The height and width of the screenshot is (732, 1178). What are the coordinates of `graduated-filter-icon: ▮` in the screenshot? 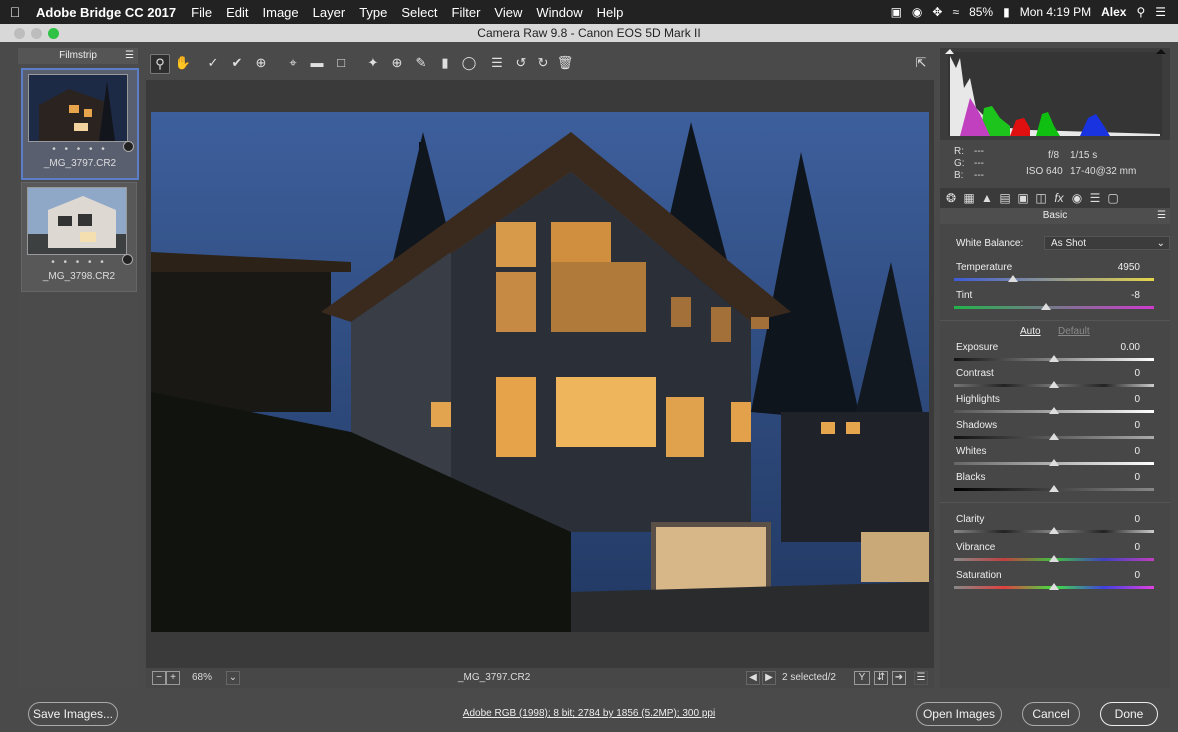 It's located at (445, 63).